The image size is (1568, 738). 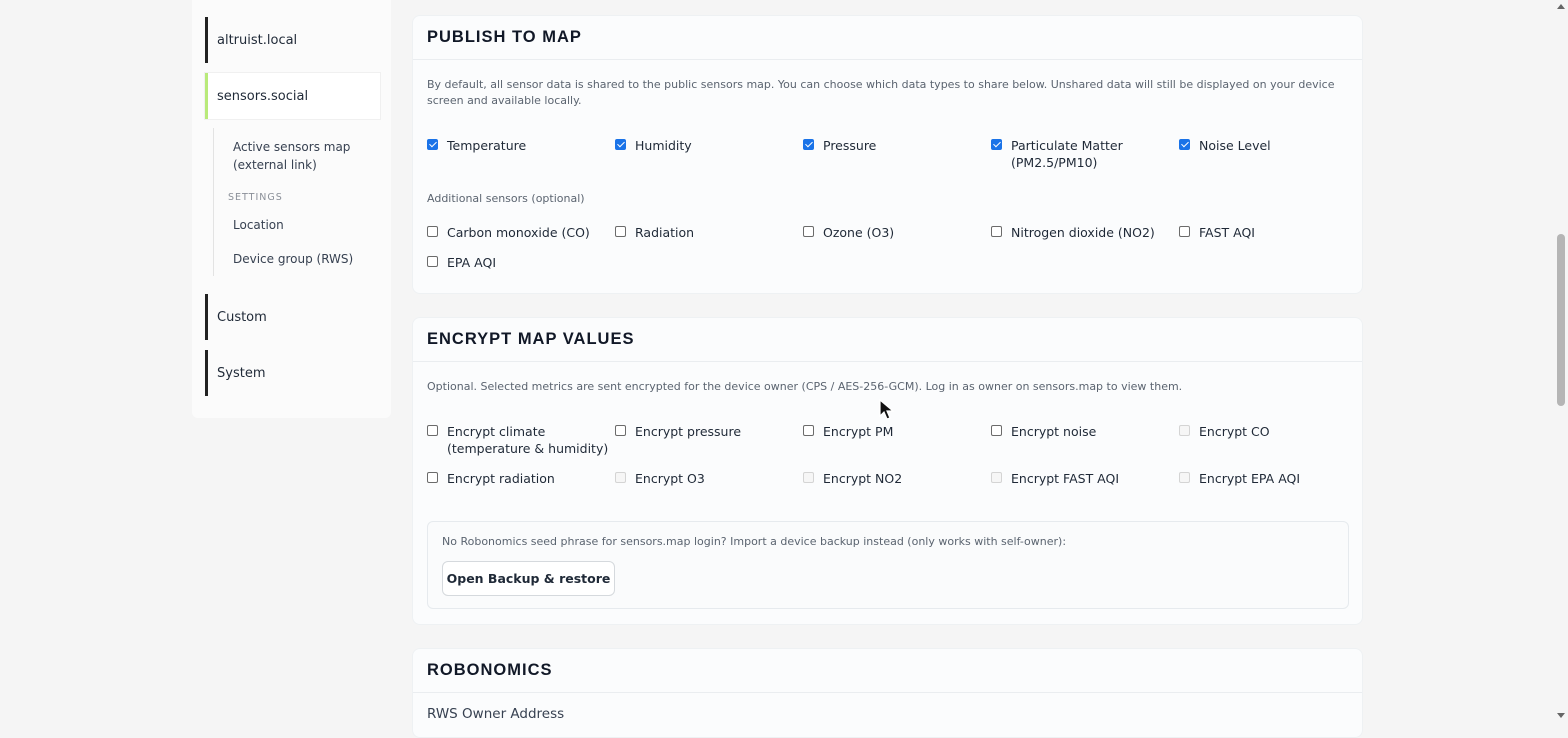 I want to click on checkbox-radiation: Radiation, so click(x=654, y=232).